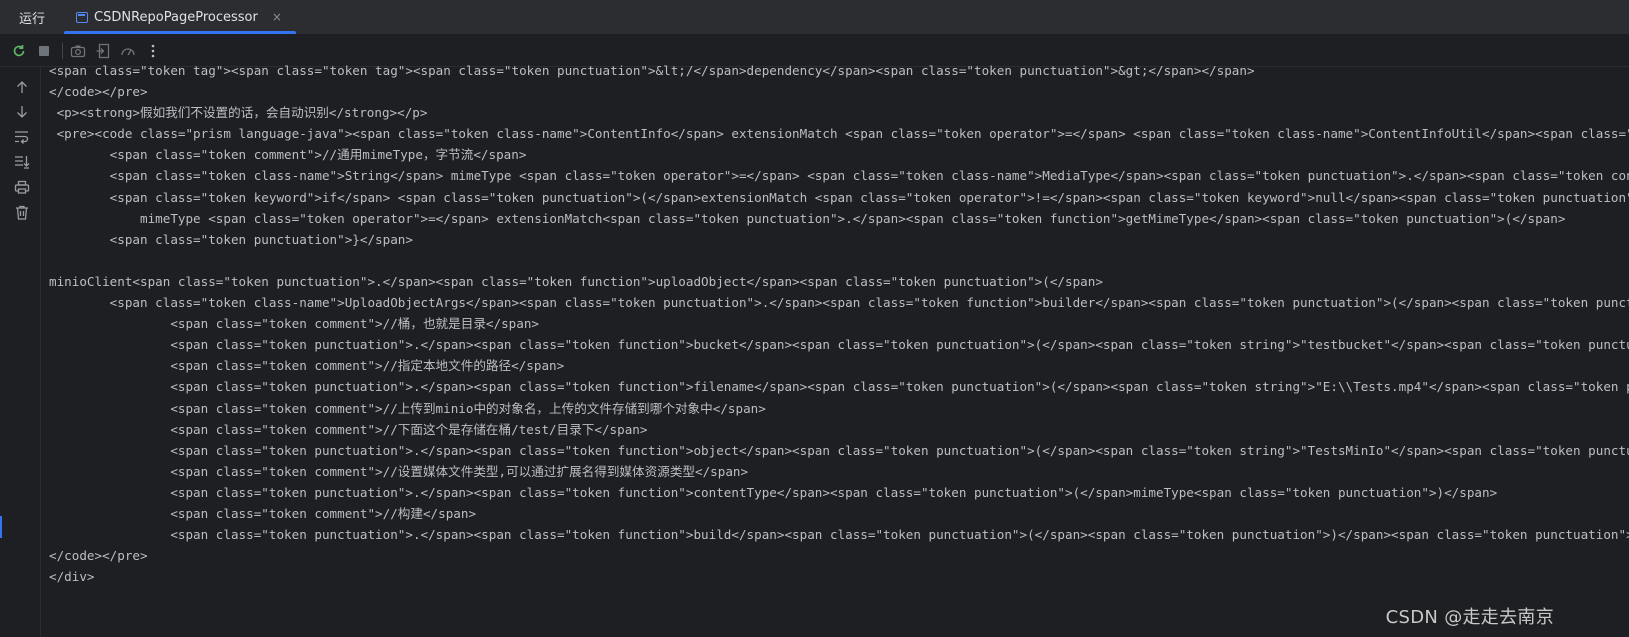  I want to click on trash-icon, so click(22, 212).